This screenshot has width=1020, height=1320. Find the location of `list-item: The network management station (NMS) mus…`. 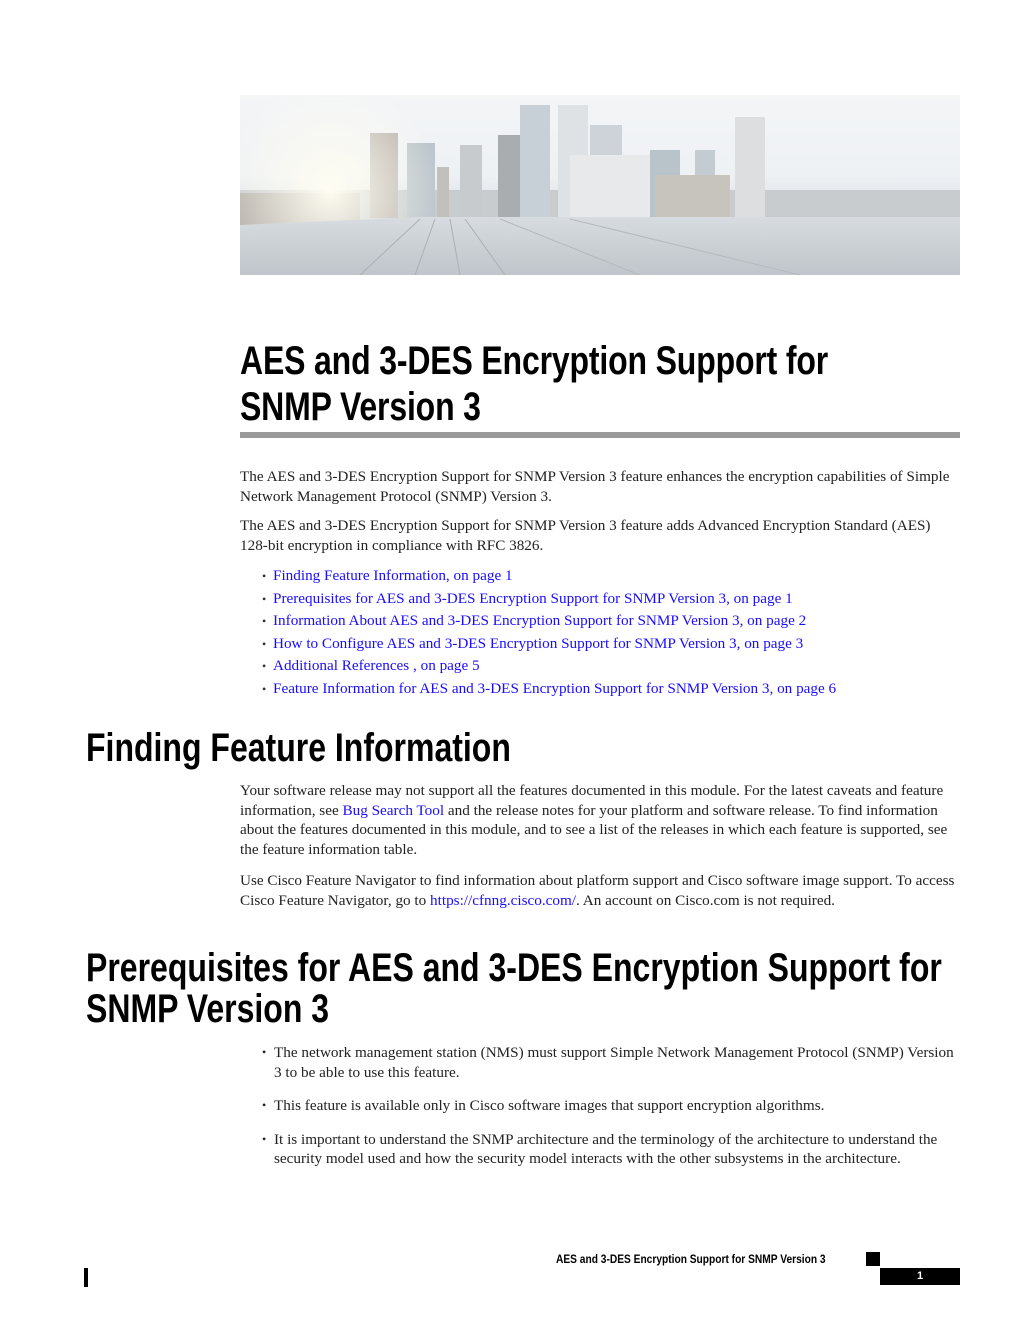

list-item: The network management station (NMS) mus… is located at coordinates (612, 1062).